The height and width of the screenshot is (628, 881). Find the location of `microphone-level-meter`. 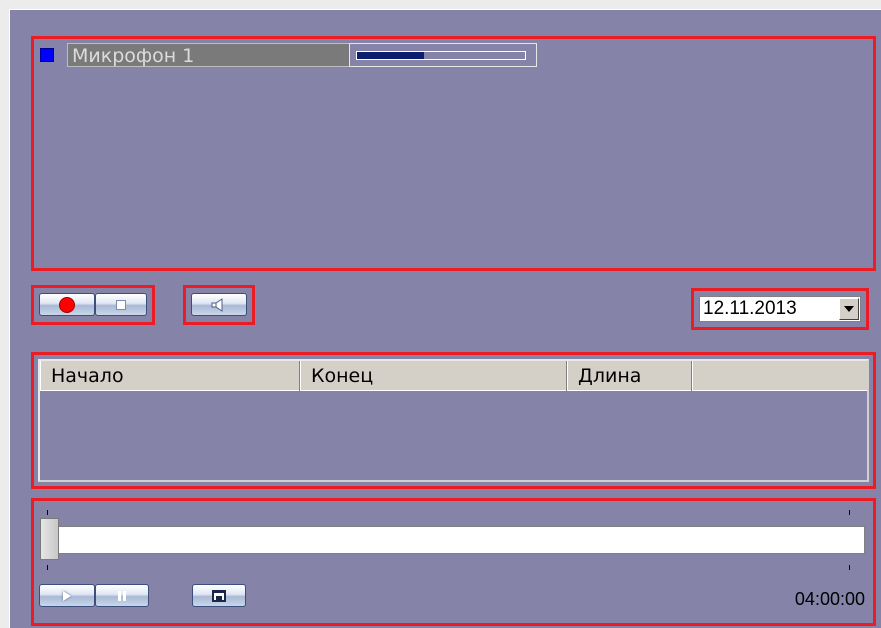

microphone-level-meter is located at coordinates (443, 55).